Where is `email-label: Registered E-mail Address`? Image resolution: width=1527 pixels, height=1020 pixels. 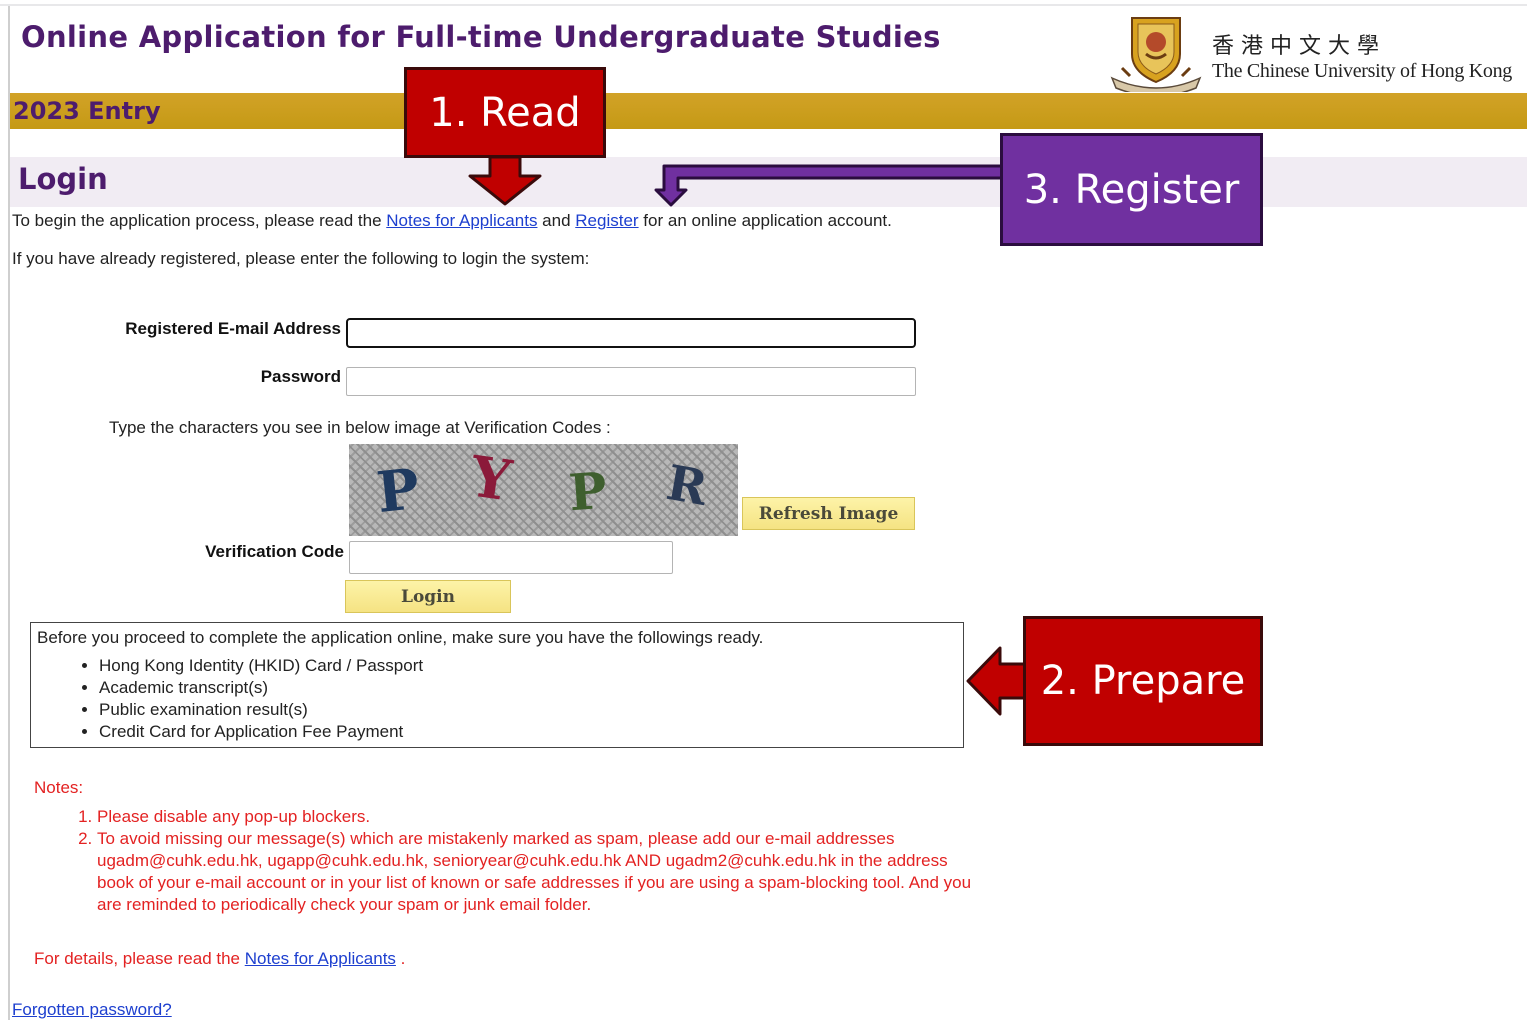 email-label: Registered E-mail Address is located at coordinates (233, 328).